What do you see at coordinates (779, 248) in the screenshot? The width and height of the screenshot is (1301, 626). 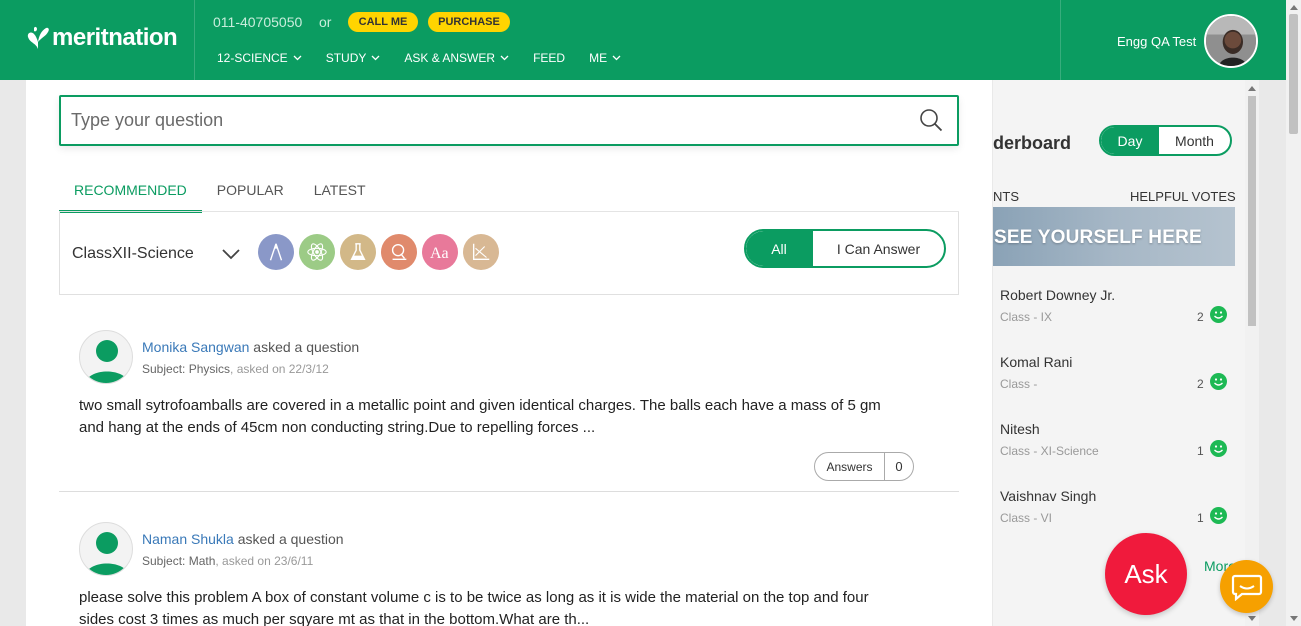 I see `toggle-all: All` at bounding box center [779, 248].